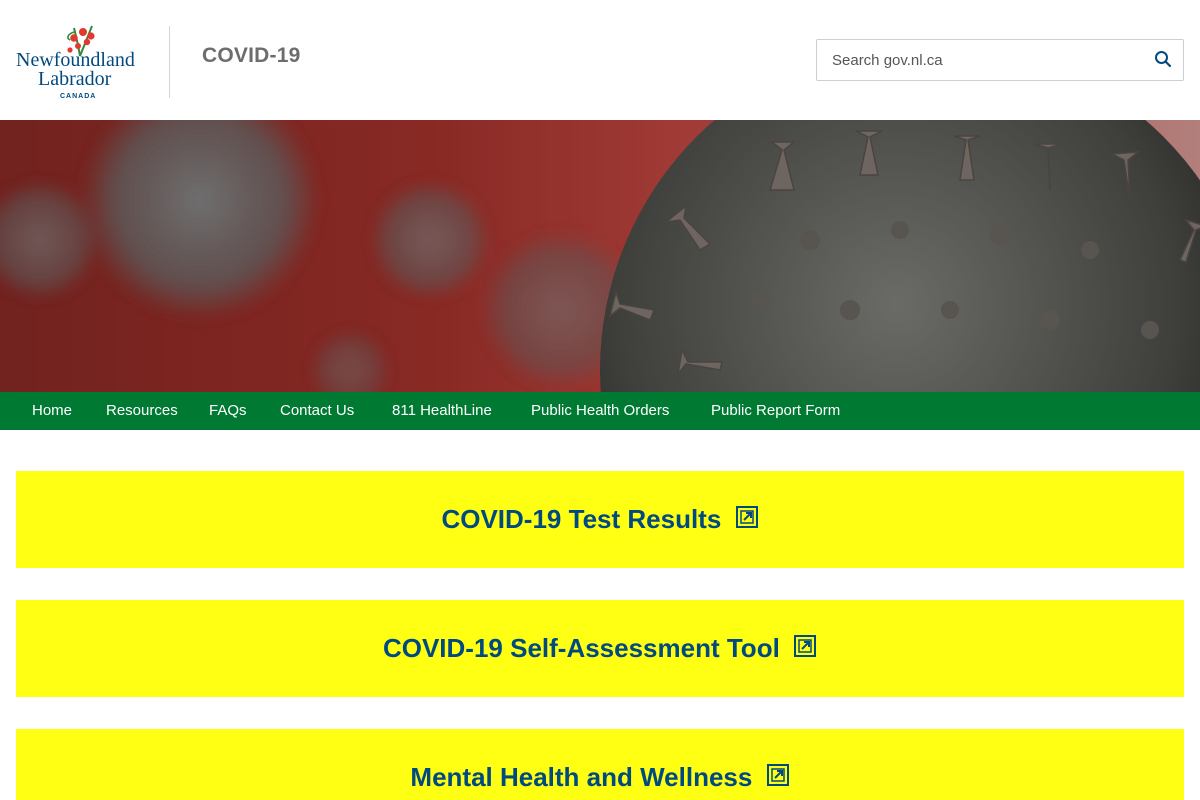  What do you see at coordinates (75, 79) in the screenshot?
I see `logo-text-line2: Labrador` at bounding box center [75, 79].